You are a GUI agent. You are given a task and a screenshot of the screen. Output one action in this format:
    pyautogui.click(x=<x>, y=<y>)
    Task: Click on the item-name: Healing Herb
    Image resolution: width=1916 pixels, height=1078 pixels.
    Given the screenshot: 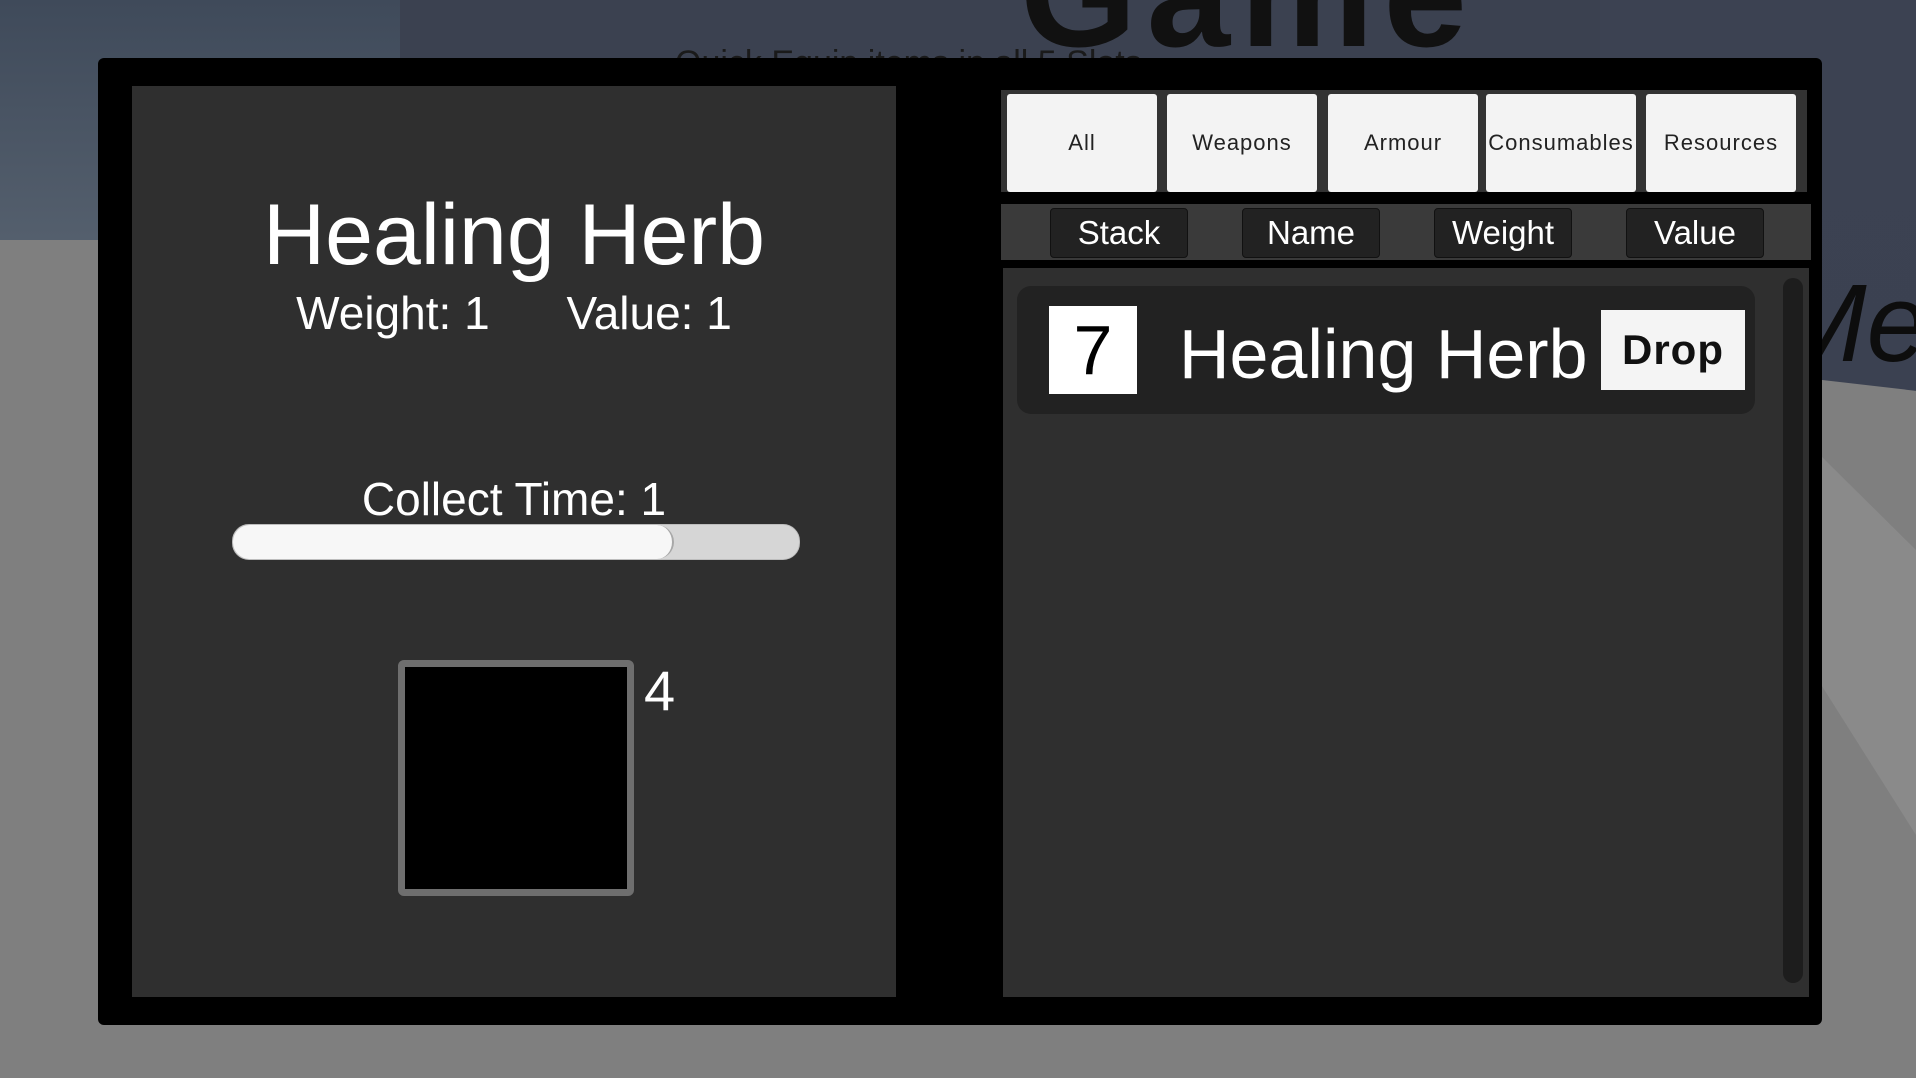 What is the action you would take?
    pyautogui.click(x=1383, y=354)
    